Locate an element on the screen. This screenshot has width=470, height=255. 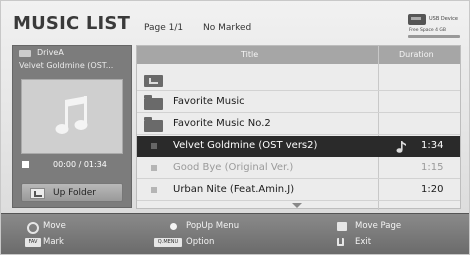
list-item-folder: Favorite Music No.2 is located at coordinates (298, 124).